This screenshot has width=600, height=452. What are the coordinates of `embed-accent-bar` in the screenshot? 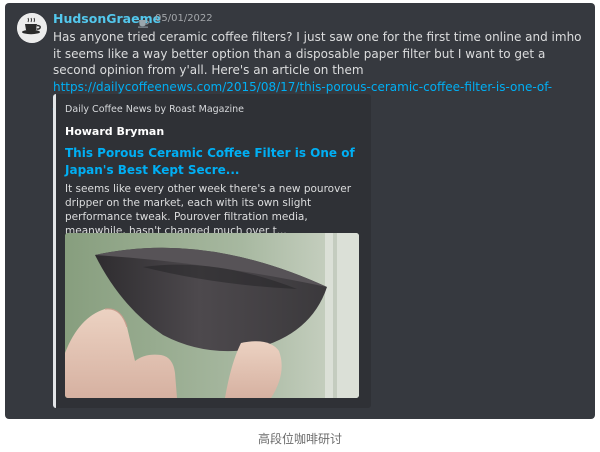 It's located at (54, 251).